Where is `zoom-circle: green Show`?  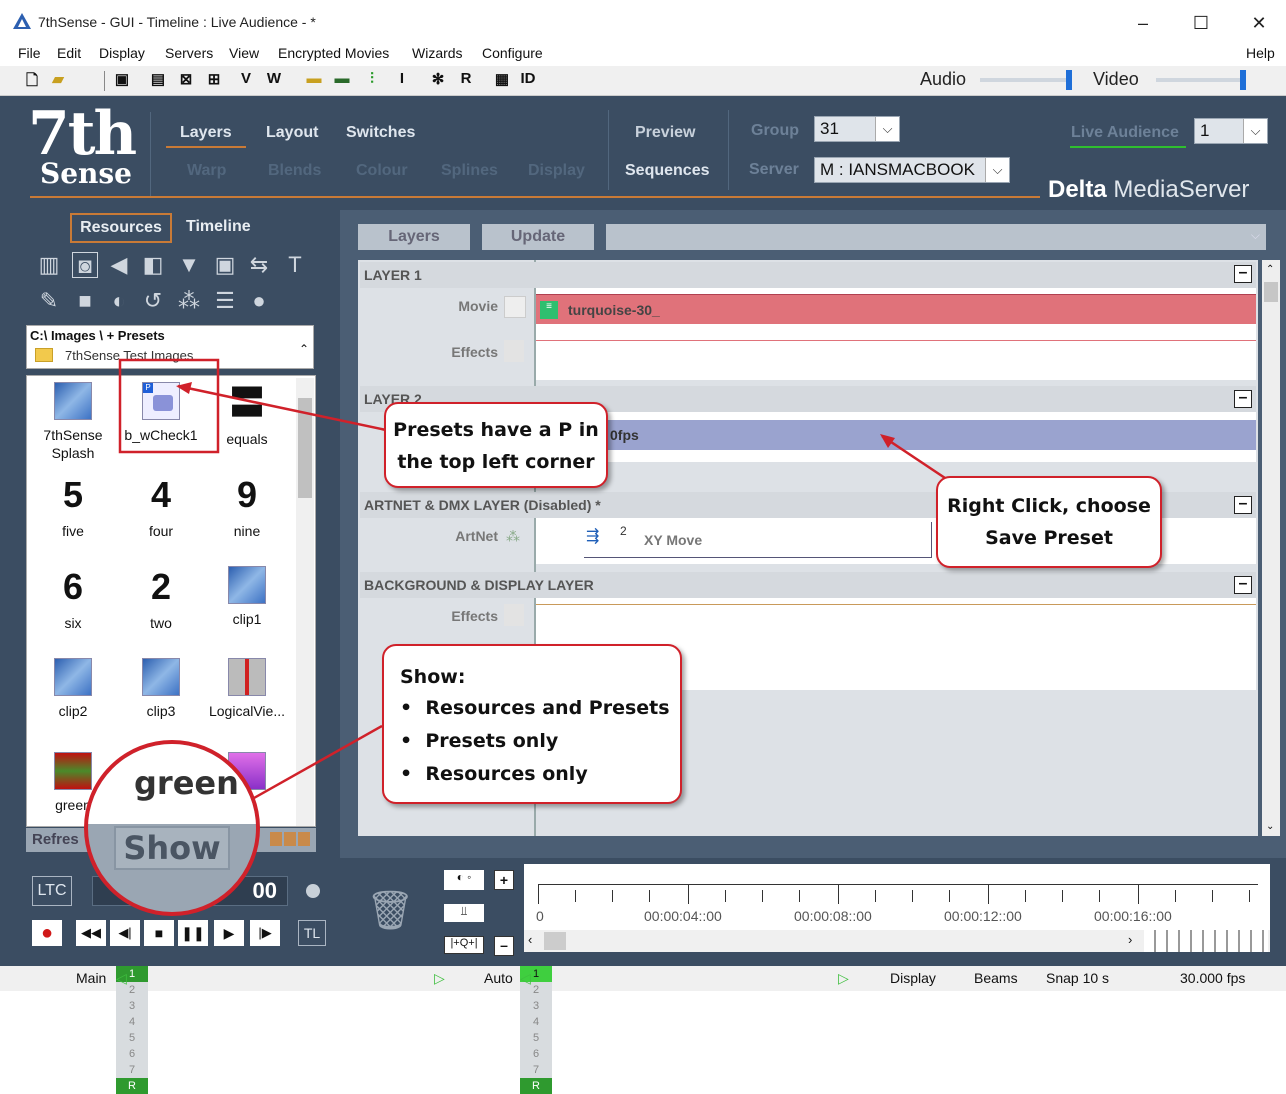 zoom-circle: green Show is located at coordinates (172, 828).